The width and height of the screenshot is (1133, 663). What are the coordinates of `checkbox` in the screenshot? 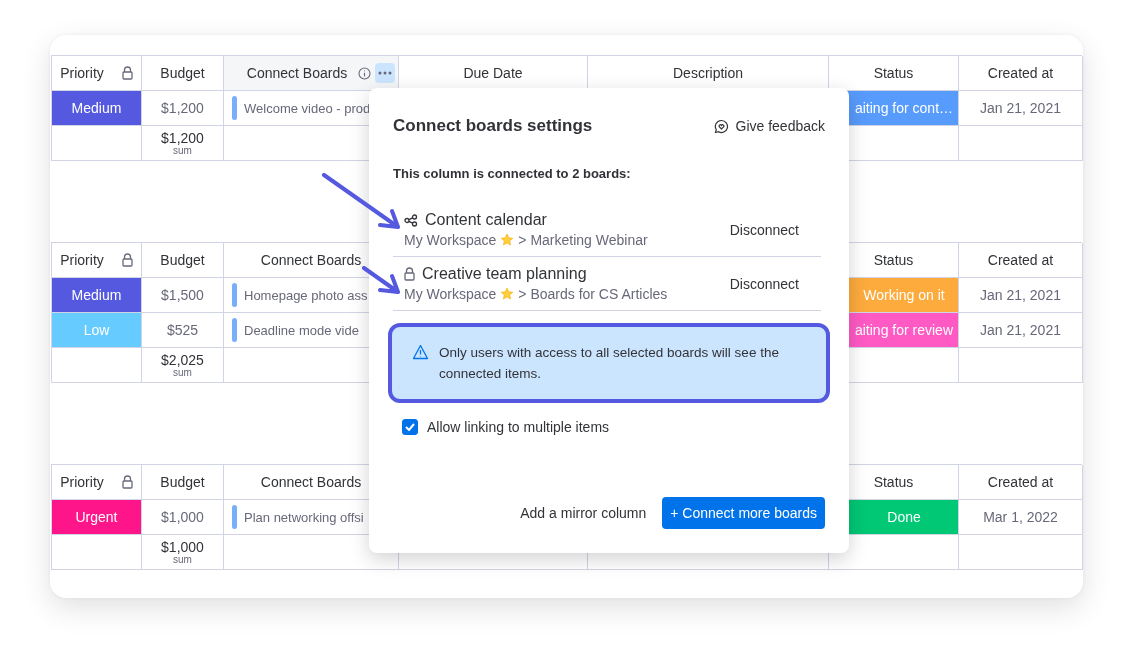 It's located at (410, 427).